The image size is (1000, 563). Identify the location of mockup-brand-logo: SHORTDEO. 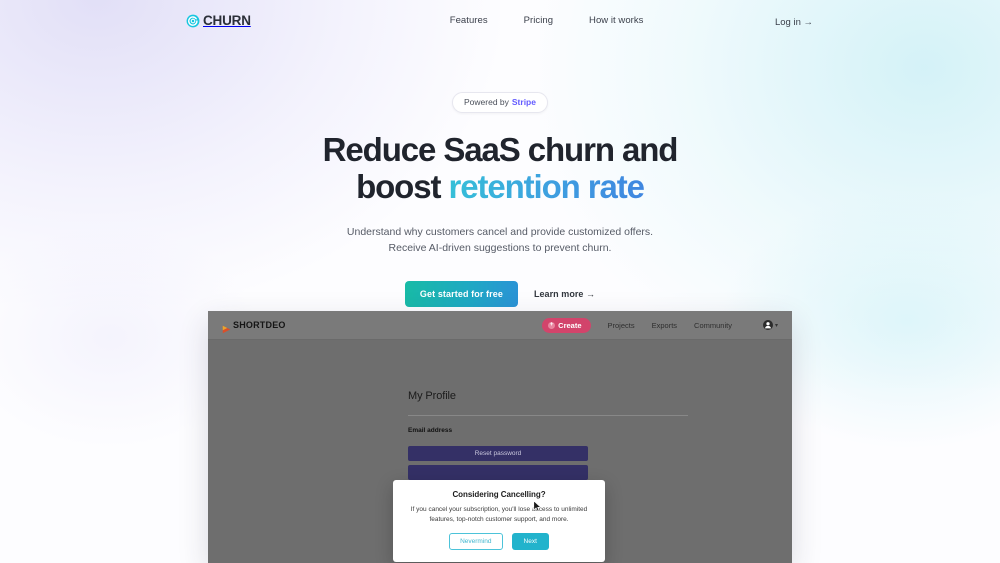
(254, 326).